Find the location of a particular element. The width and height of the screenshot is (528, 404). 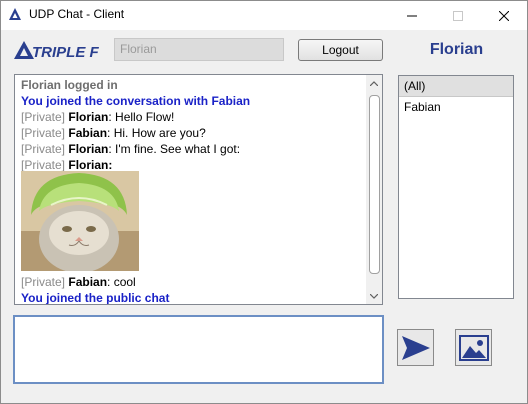

user-list-item-fabian: Fabian is located at coordinates (456, 107).